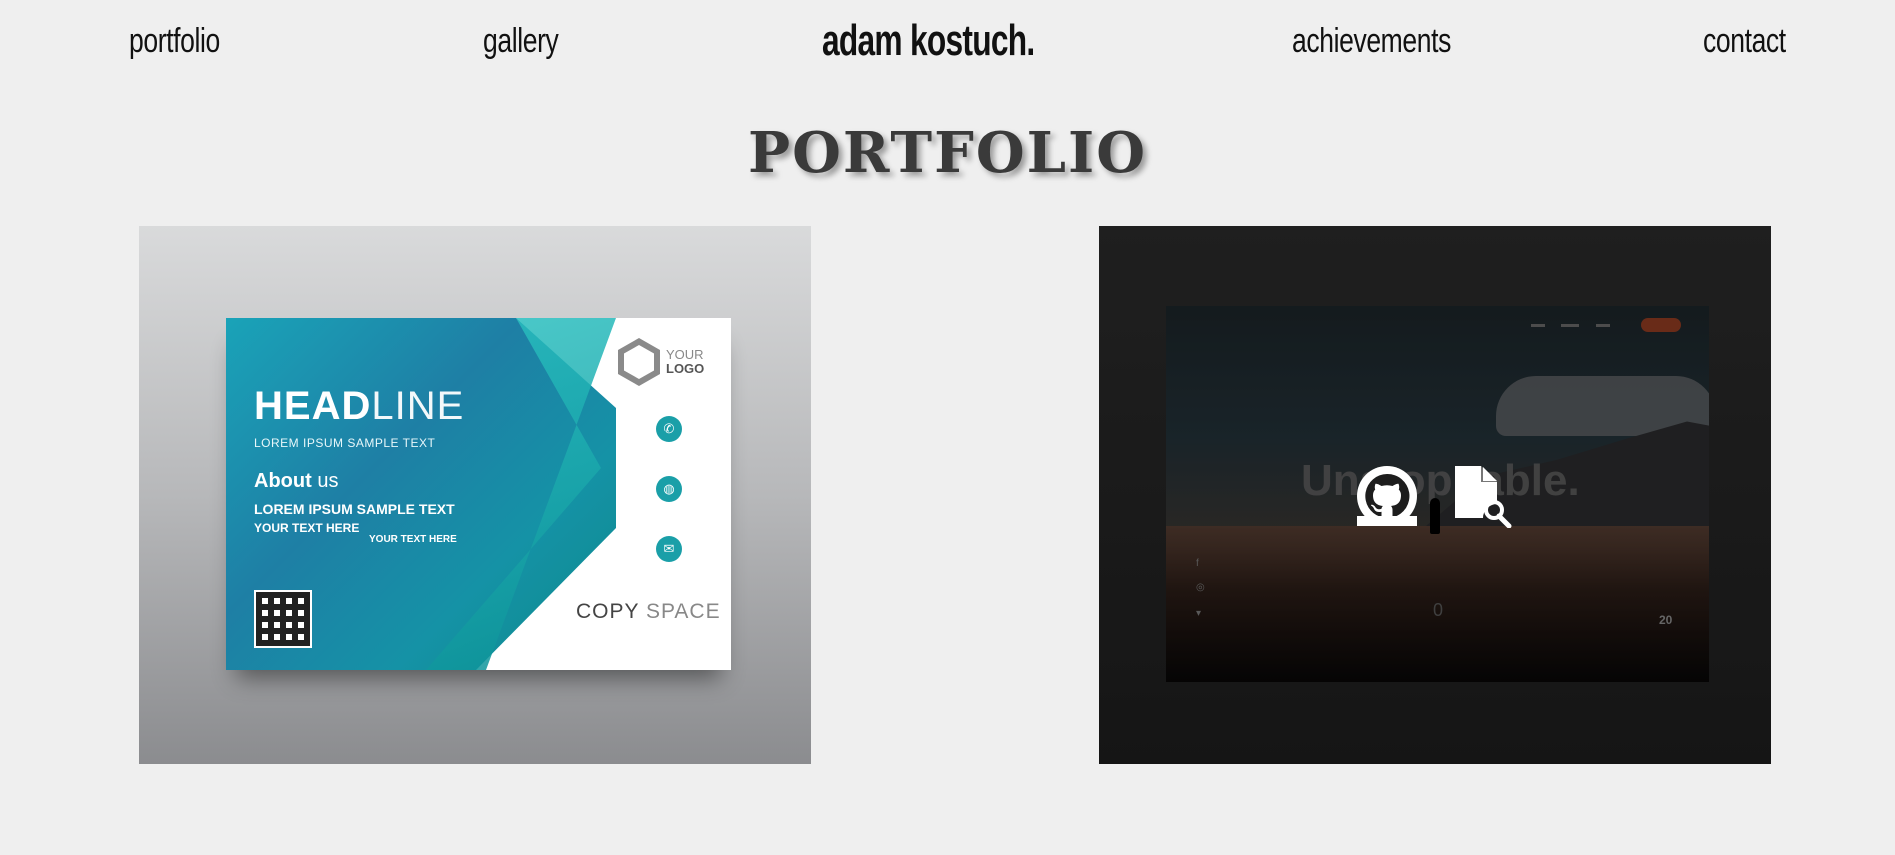  I want to click on phone-icon: ✆, so click(669, 429).